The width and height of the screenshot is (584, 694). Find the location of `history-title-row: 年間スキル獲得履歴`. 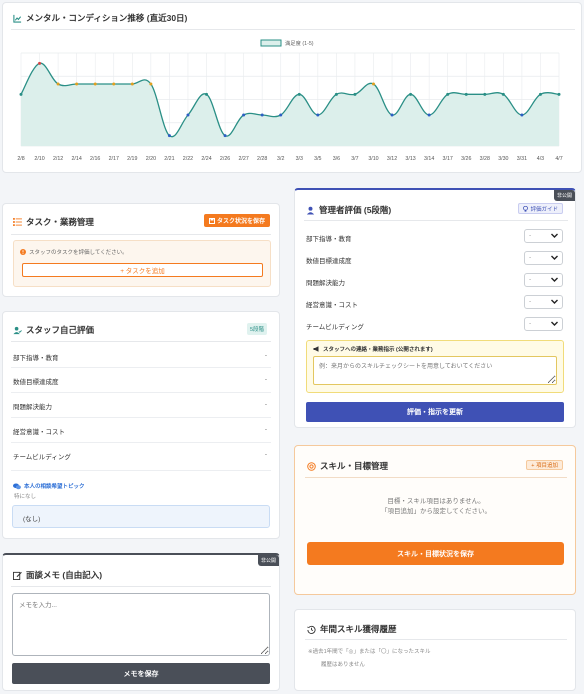

history-title-row: 年間スキル獲得履歴 is located at coordinates (352, 629).